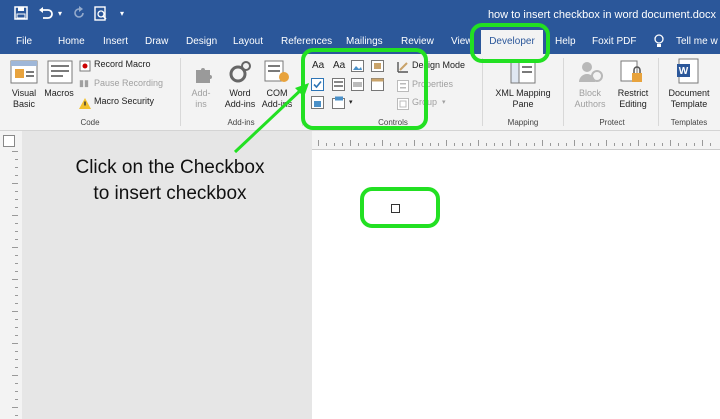 This screenshot has width=720, height=419. I want to click on tab-draw: Draw, so click(156, 41).